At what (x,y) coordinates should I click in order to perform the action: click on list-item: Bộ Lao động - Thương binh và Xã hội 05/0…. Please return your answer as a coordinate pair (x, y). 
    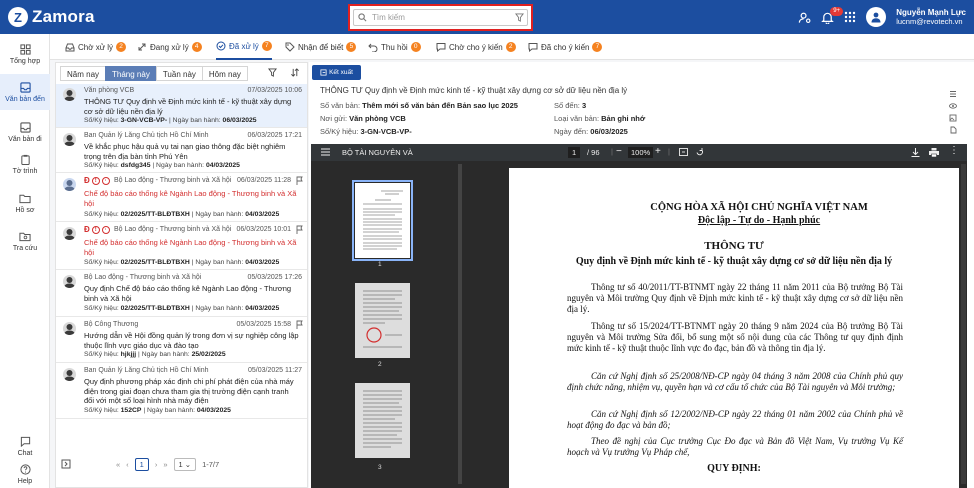
    Looking at the image, I should click on (181, 294).